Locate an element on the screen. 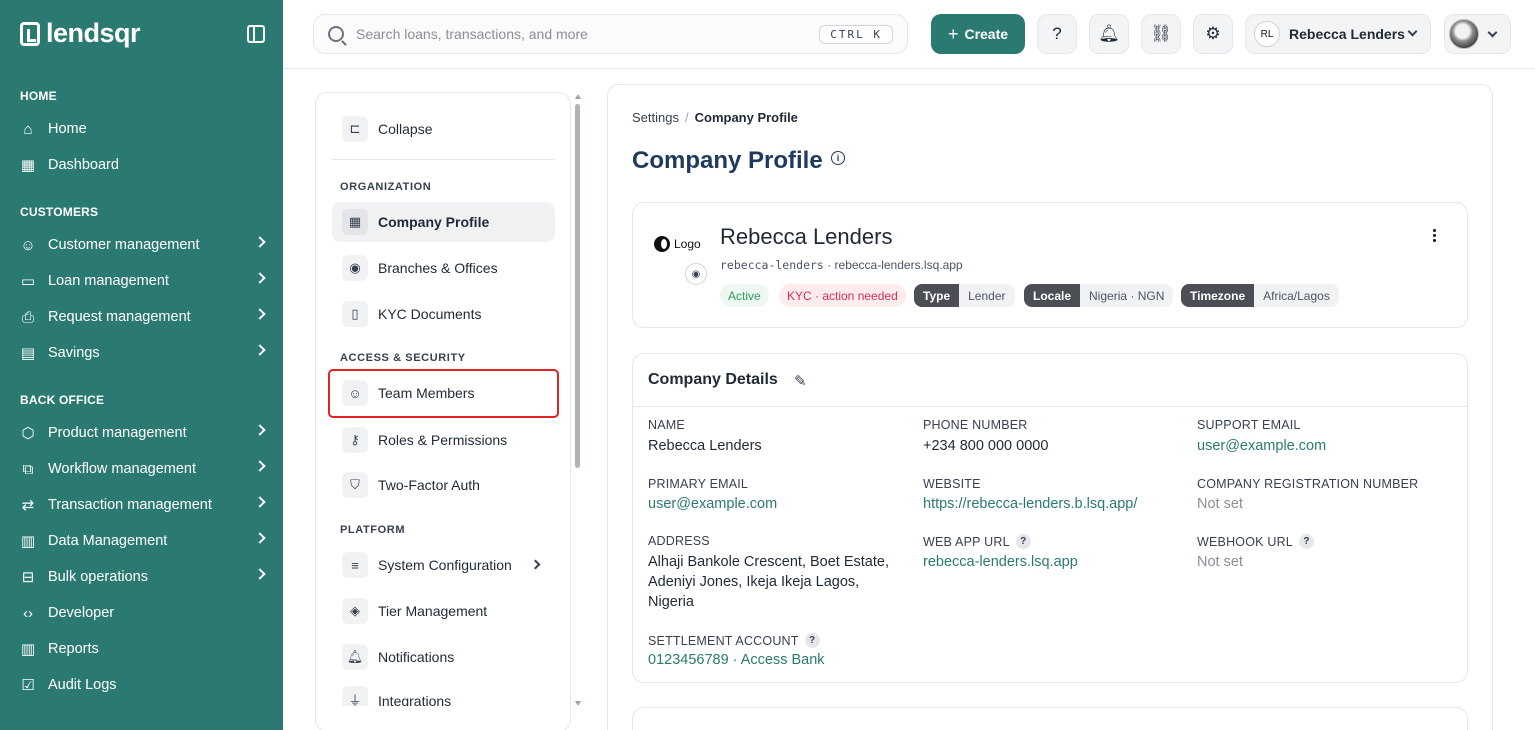  nav-item-system-configuration: ≡ System Configuration is located at coordinates (443, 565).